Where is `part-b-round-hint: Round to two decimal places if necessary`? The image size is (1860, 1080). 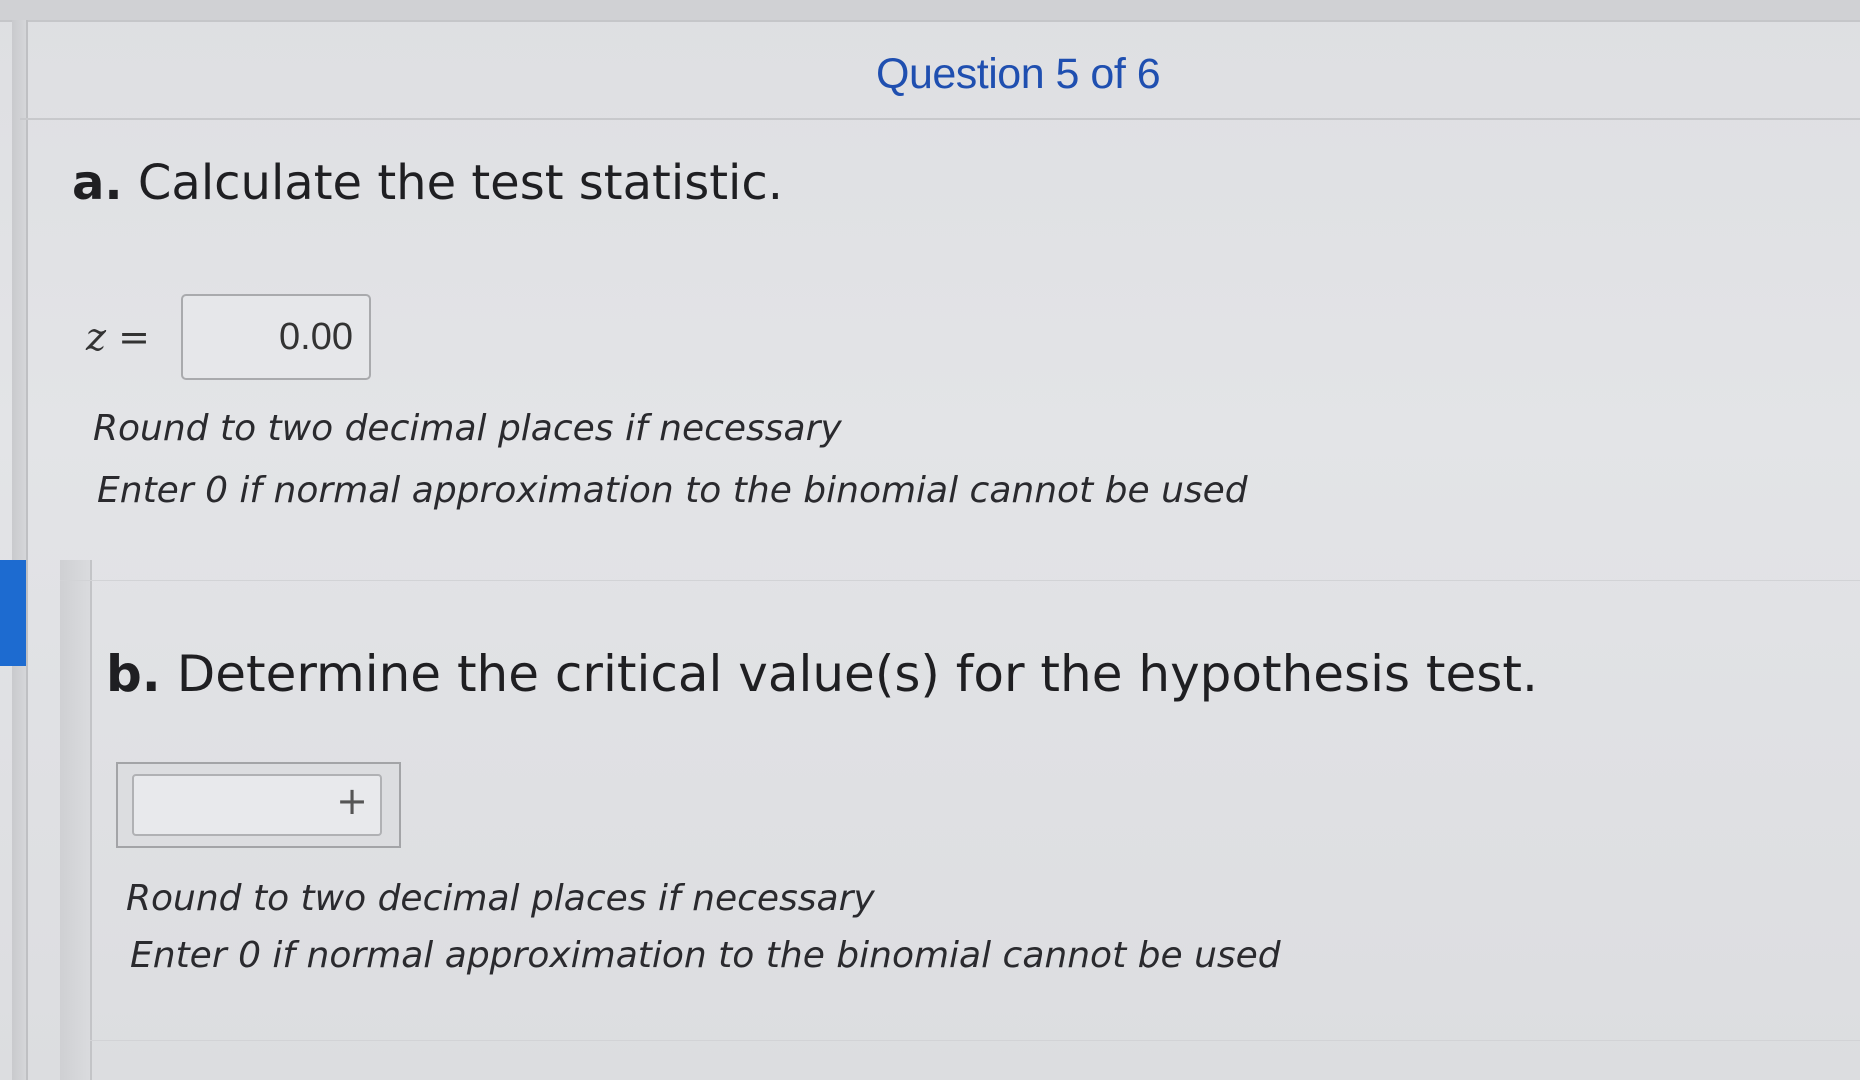
part-b-round-hint: Round to two decimal places if necessary is located at coordinates (500, 898).